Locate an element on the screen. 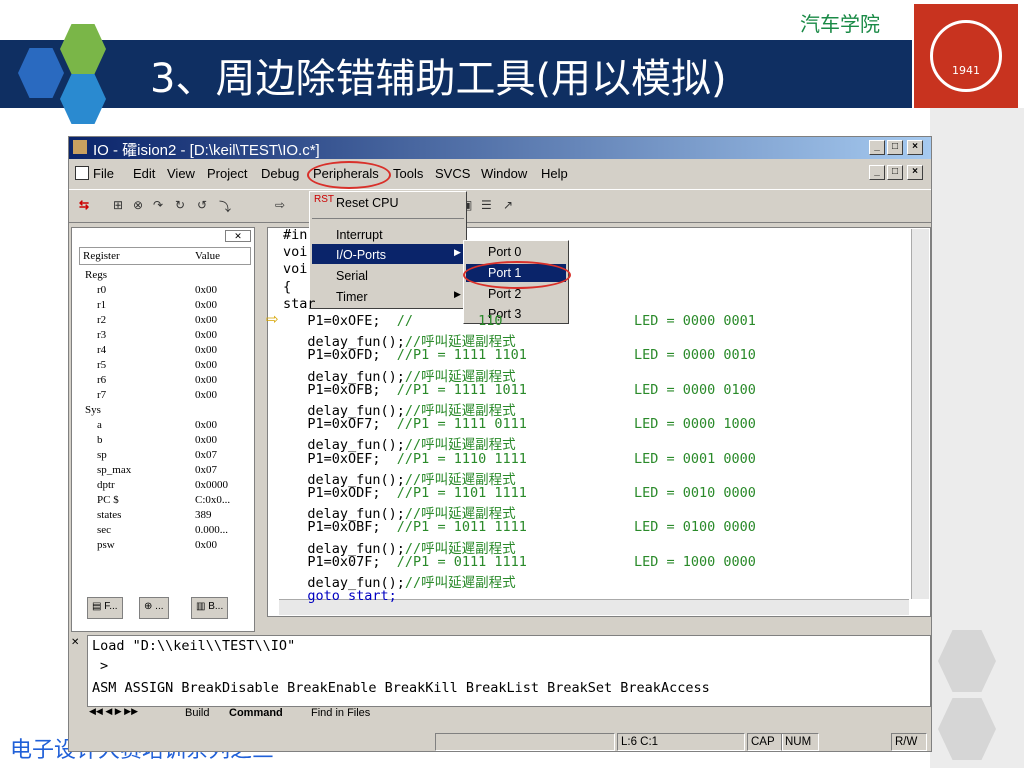 The height and width of the screenshot is (768, 1024). code-statement: P1=0xOFB; is located at coordinates (332, 389).